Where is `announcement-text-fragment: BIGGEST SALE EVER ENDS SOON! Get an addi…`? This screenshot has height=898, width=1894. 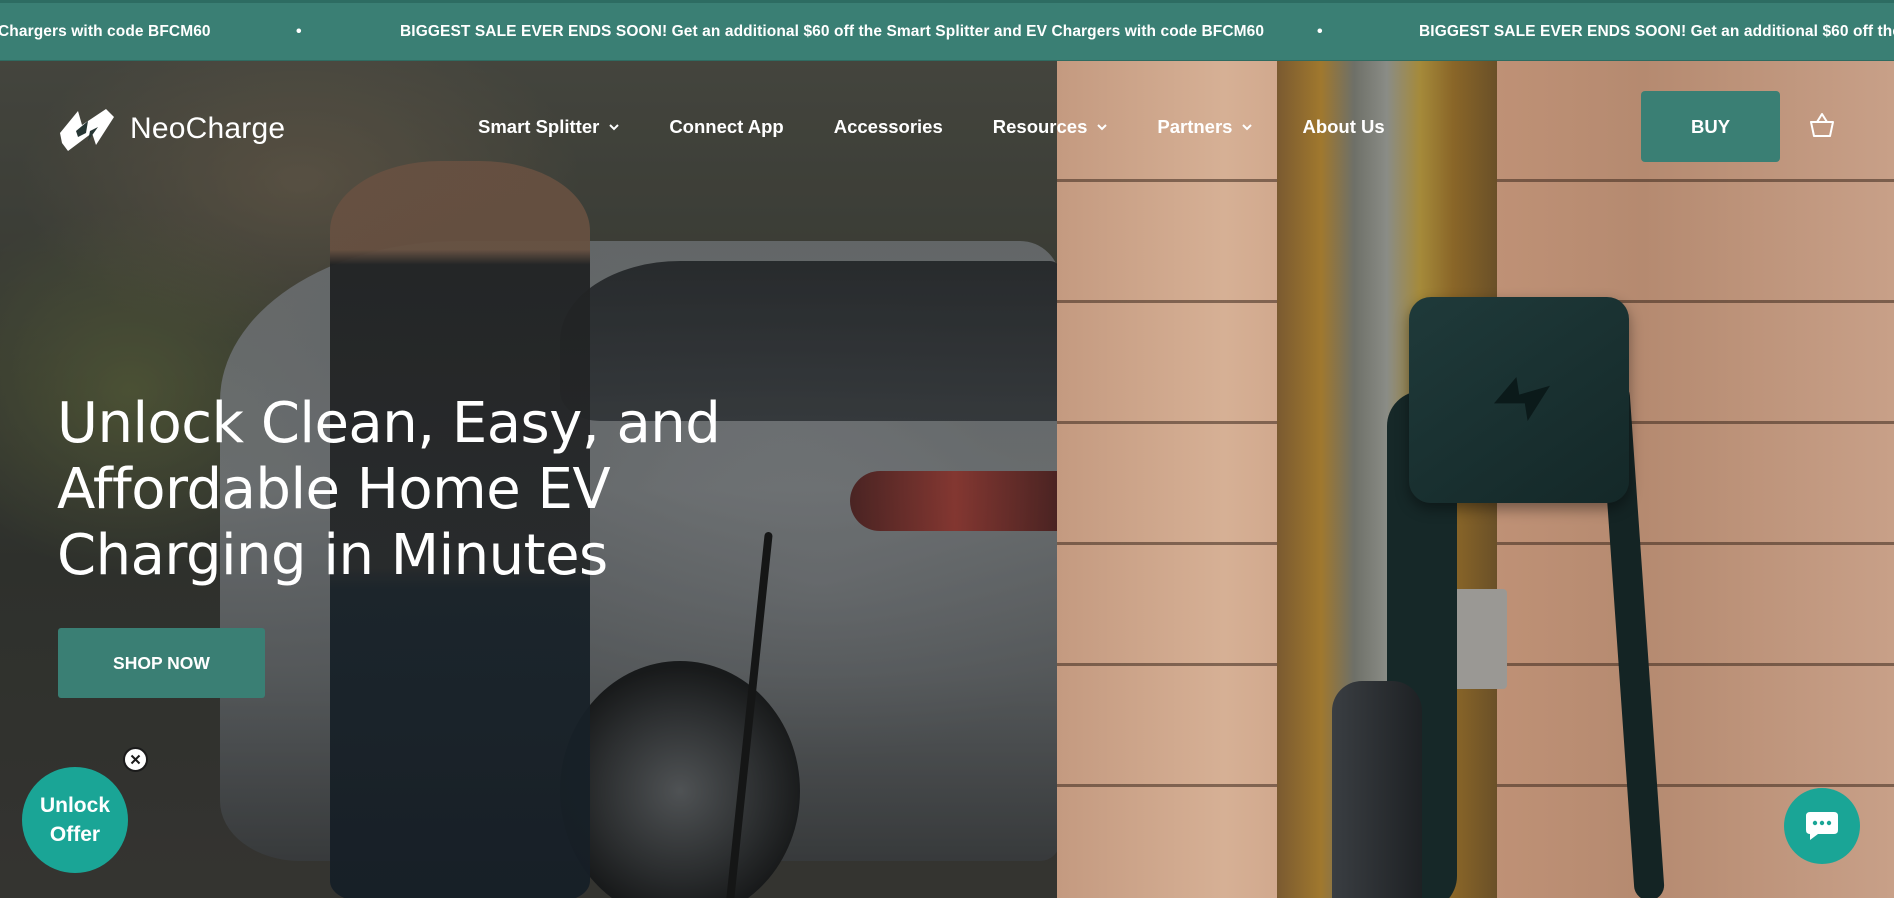 announcement-text-fragment: BIGGEST SALE EVER ENDS SOON! Get an addi… is located at coordinates (1656, 31).